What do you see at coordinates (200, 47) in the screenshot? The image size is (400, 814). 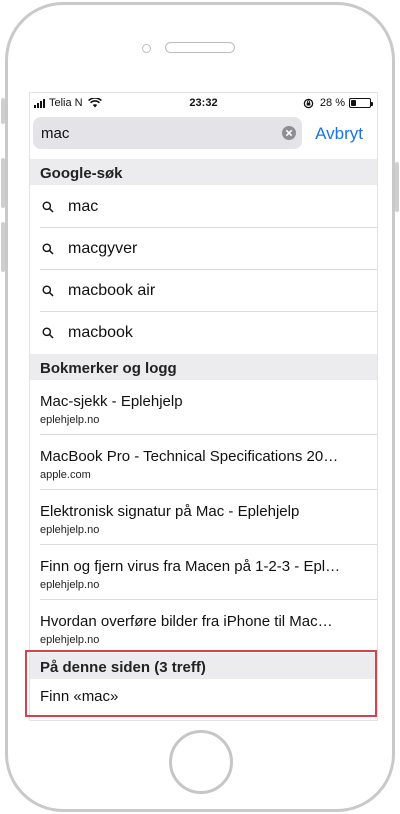 I see `earpiece-speaker` at bounding box center [200, 47].